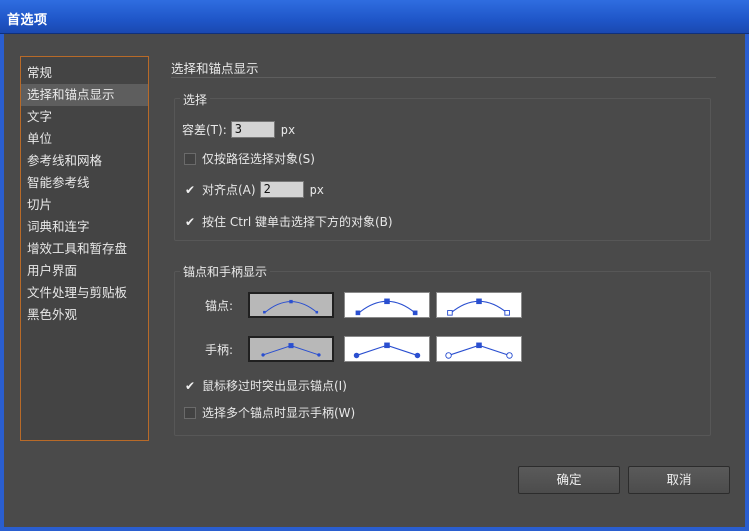 This screenshot has width=749, height=531. Describe the element at coordinates (84, 183) in the screenshot. I see `category-smart-guides: 智能参考线` at that location.